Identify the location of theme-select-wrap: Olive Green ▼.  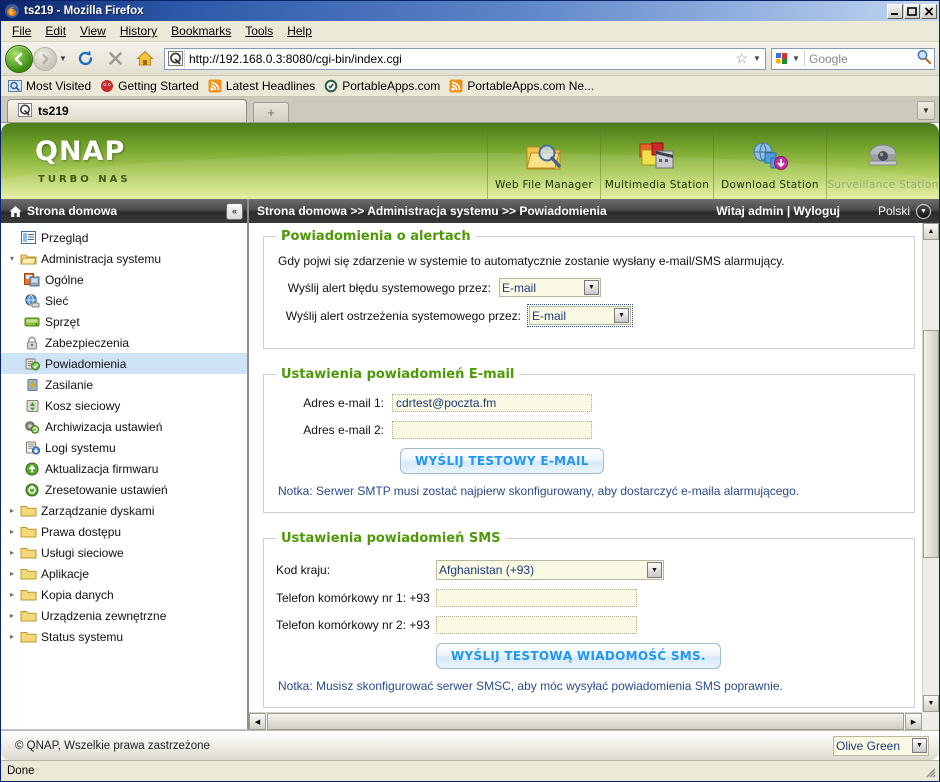
(881, 745).